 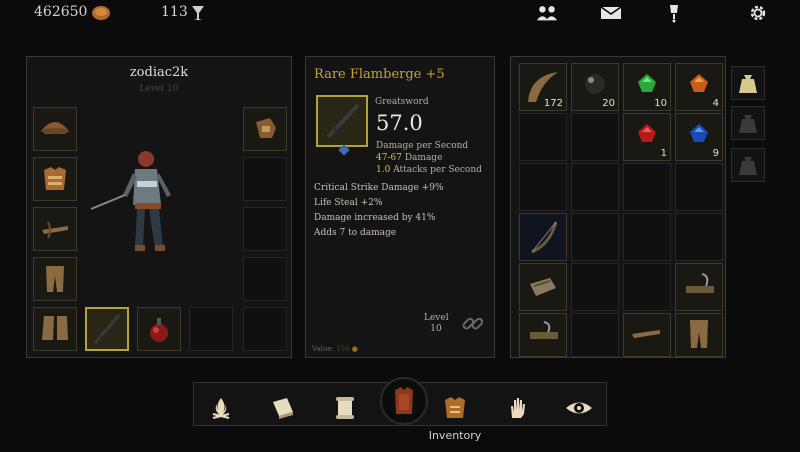 I want to click on potion-icon, so click(x=159, y=330).